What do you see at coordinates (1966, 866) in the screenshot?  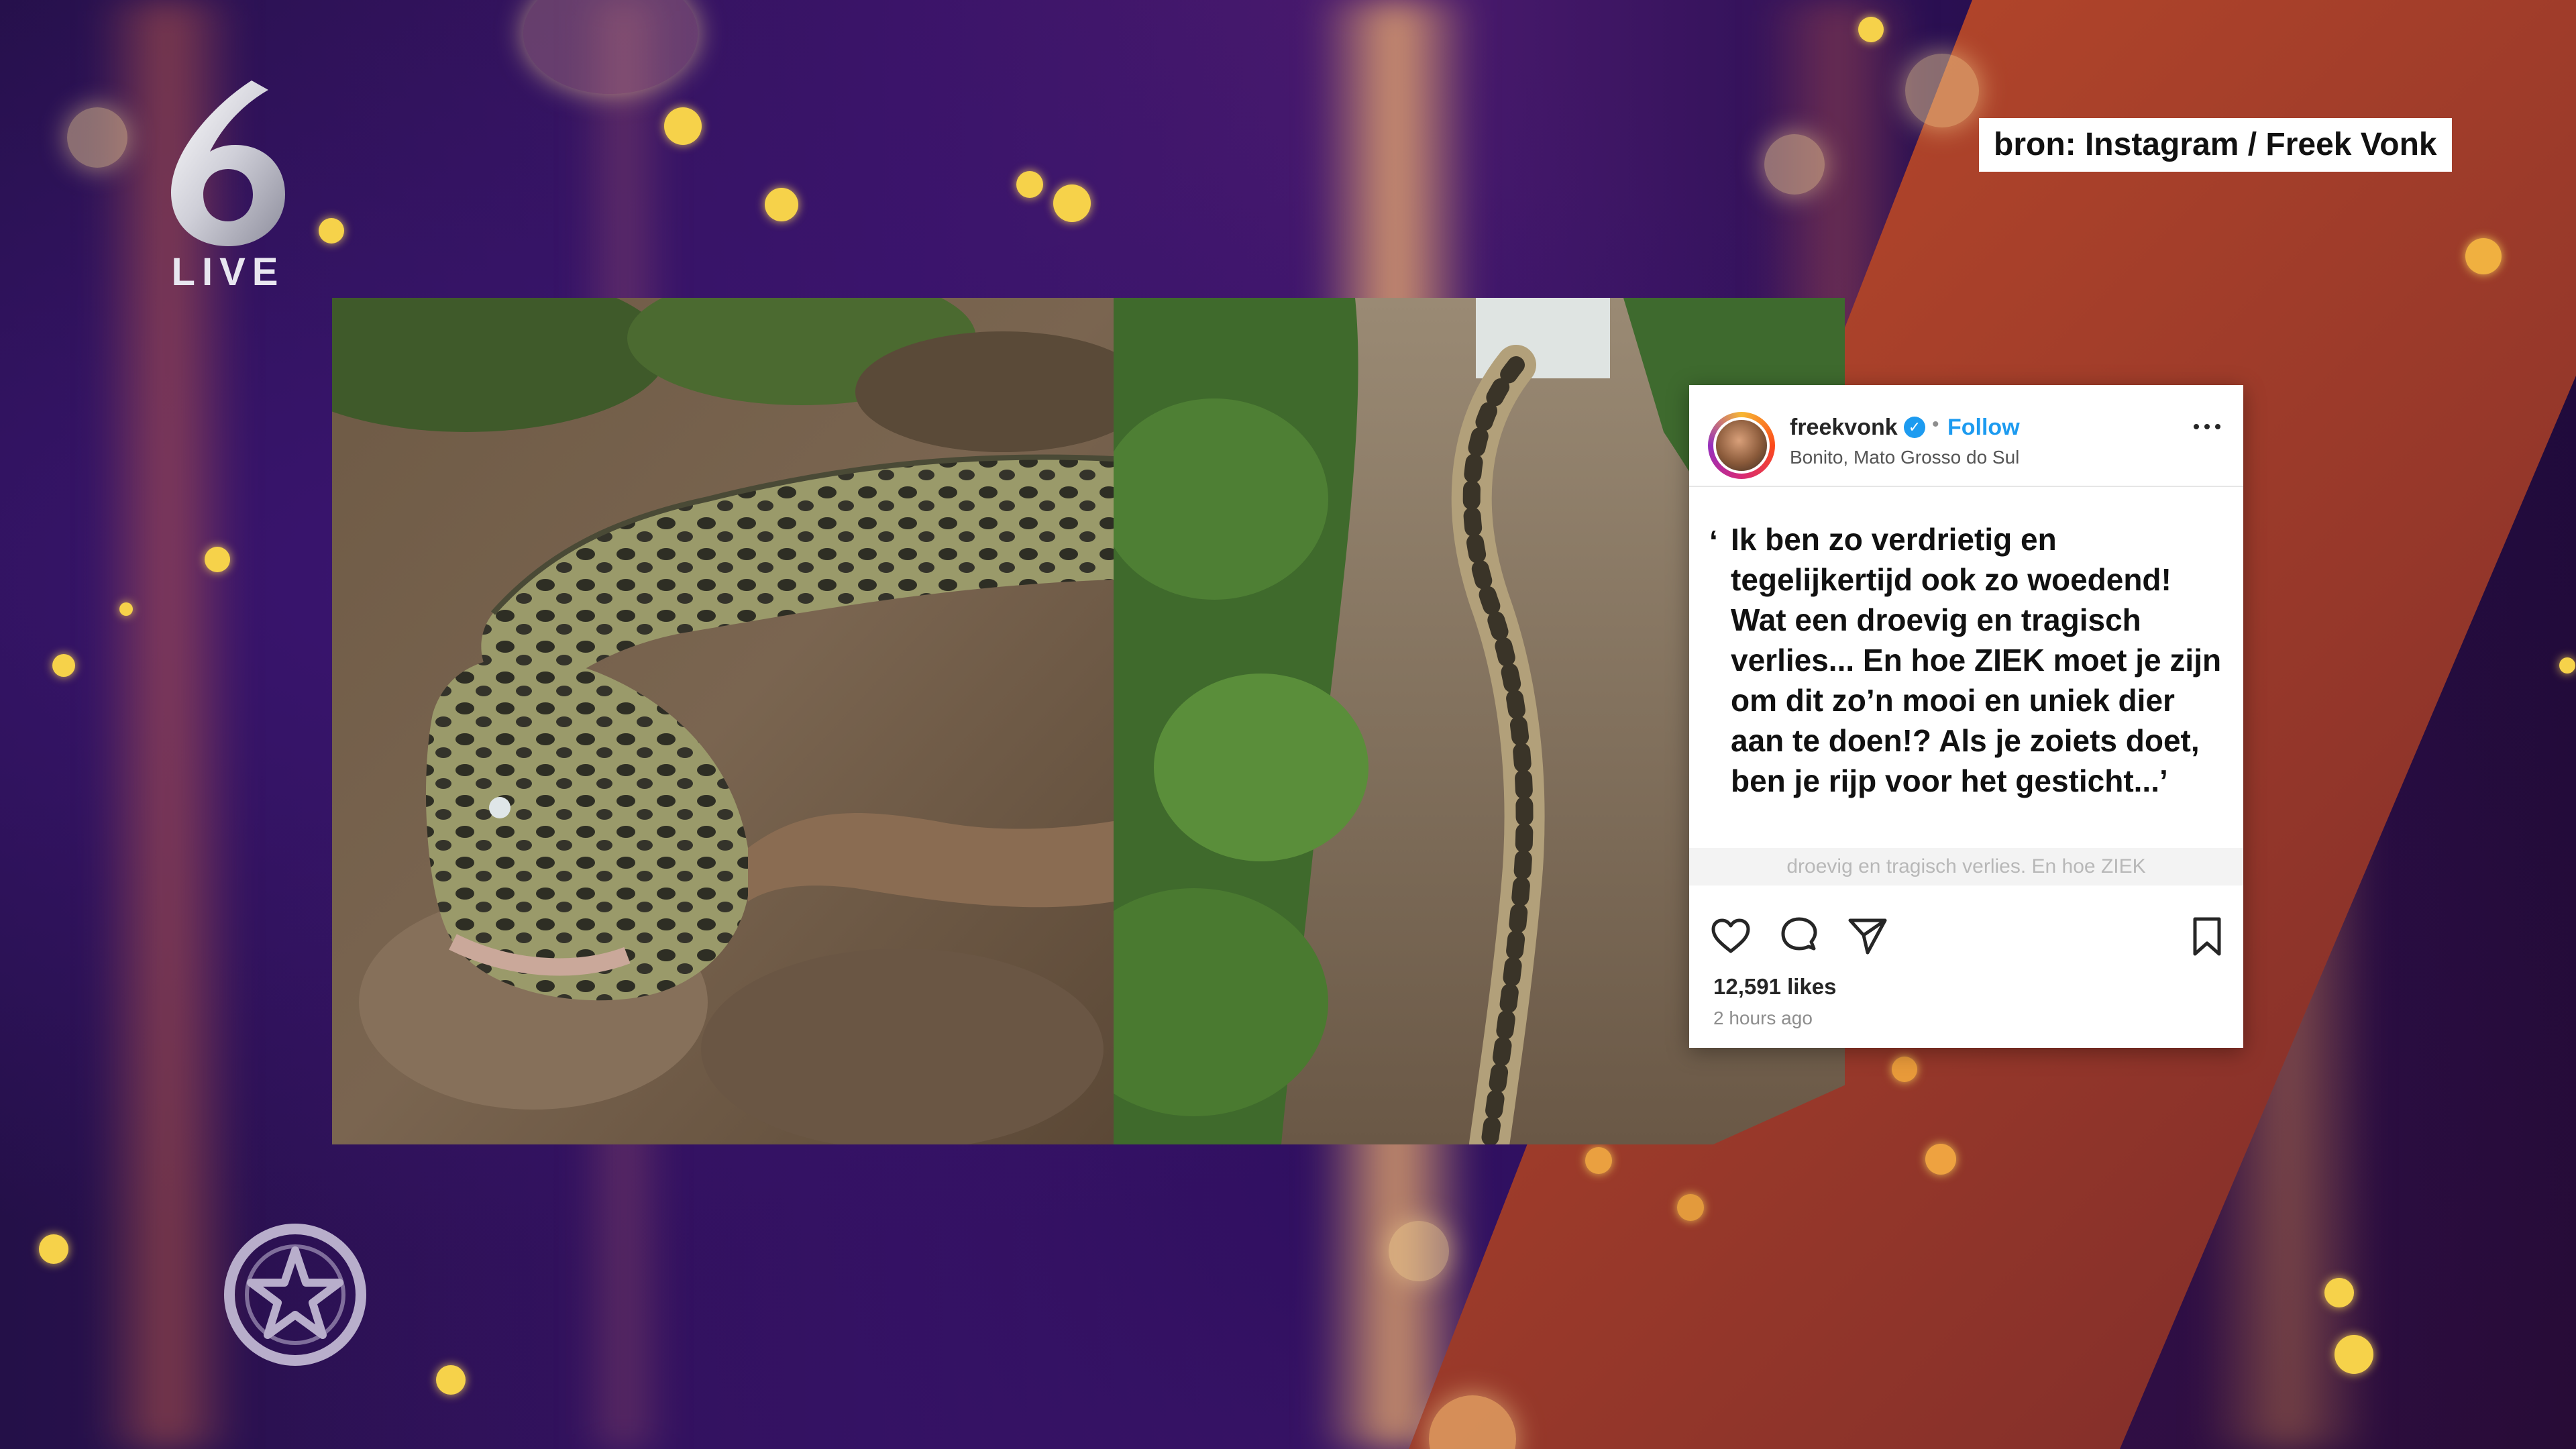 I see `caption-fragment: droevig en tragisch verlies. En hoe ZIEK` at bounding box center [1966, 866].